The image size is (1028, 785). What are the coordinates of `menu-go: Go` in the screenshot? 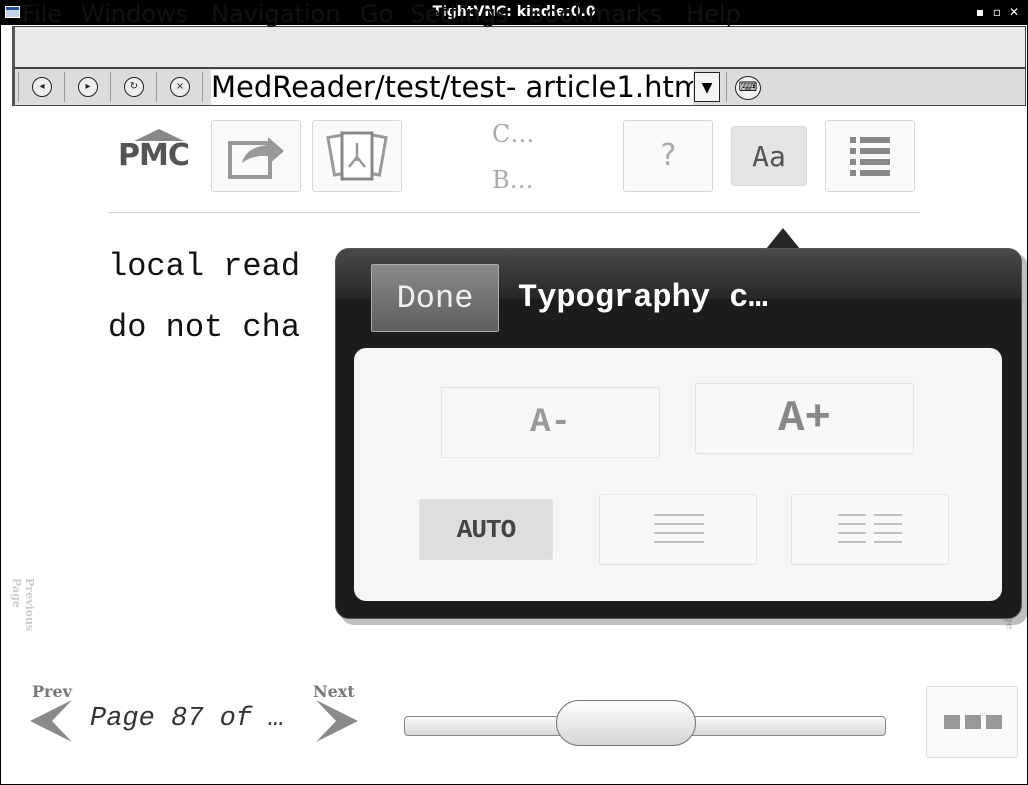 It's located at (376, 21).